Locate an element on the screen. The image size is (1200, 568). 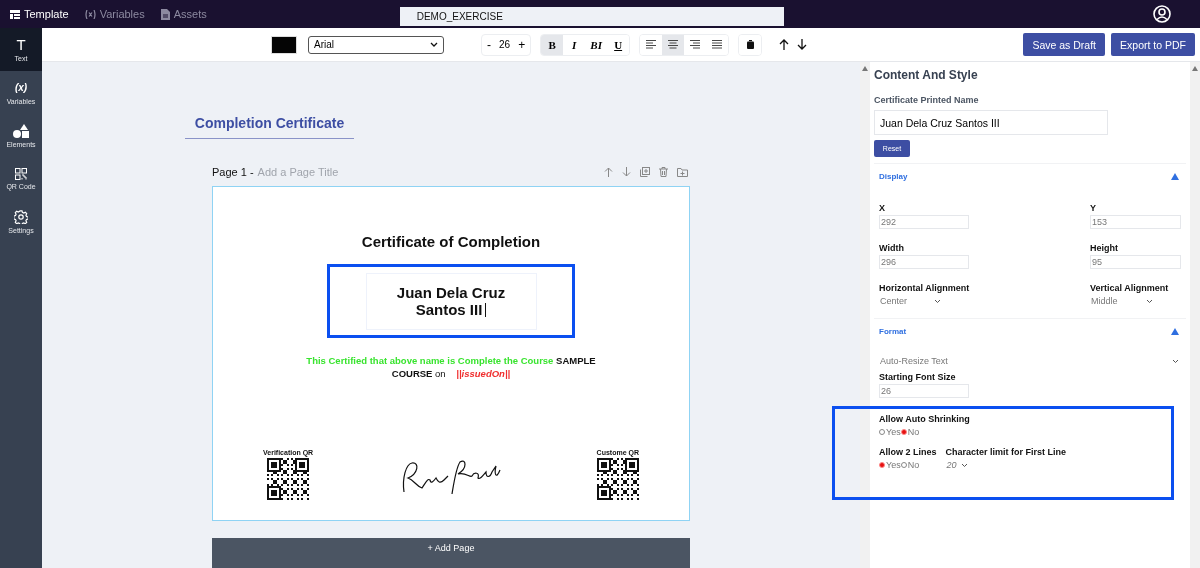
shapes-icon is located at coordinates (21, 130).